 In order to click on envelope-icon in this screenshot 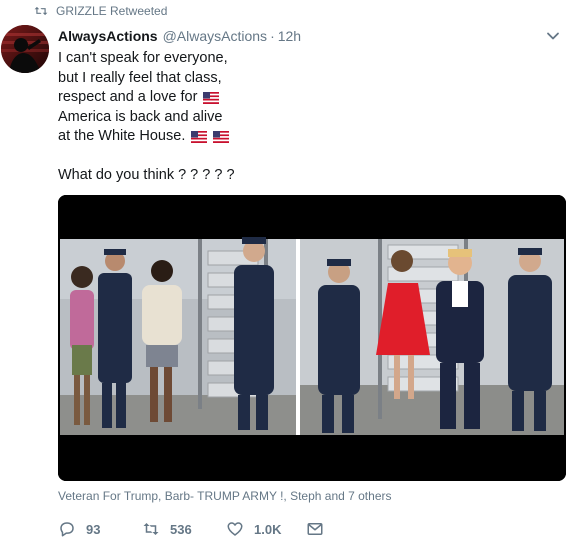, I will do `click(315, 529)`.